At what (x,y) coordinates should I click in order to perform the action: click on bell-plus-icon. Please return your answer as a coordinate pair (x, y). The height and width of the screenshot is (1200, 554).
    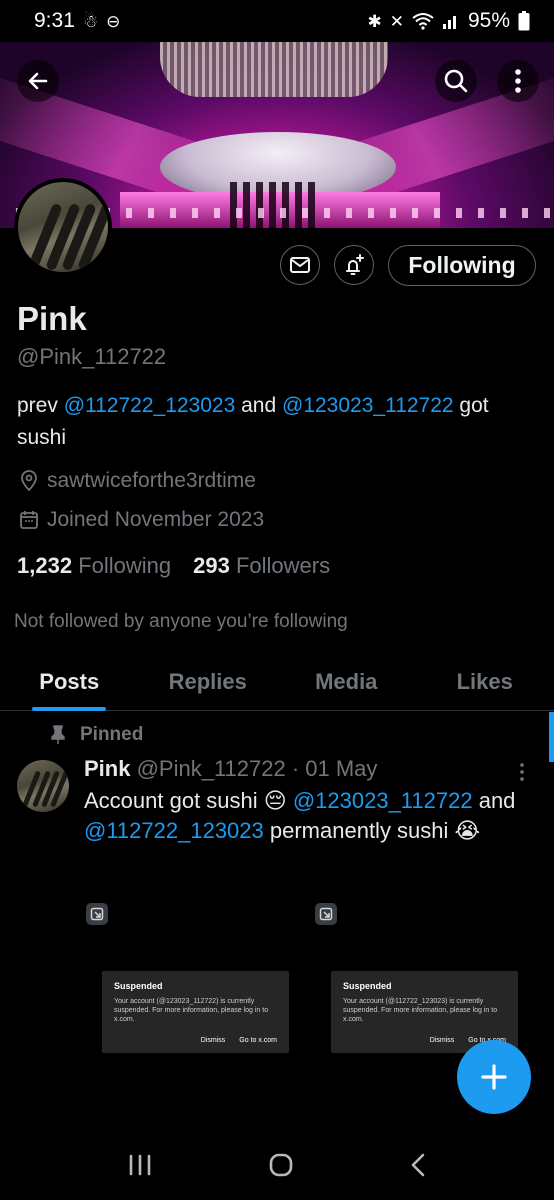
    Looking at the image, I should click on (355, 264).